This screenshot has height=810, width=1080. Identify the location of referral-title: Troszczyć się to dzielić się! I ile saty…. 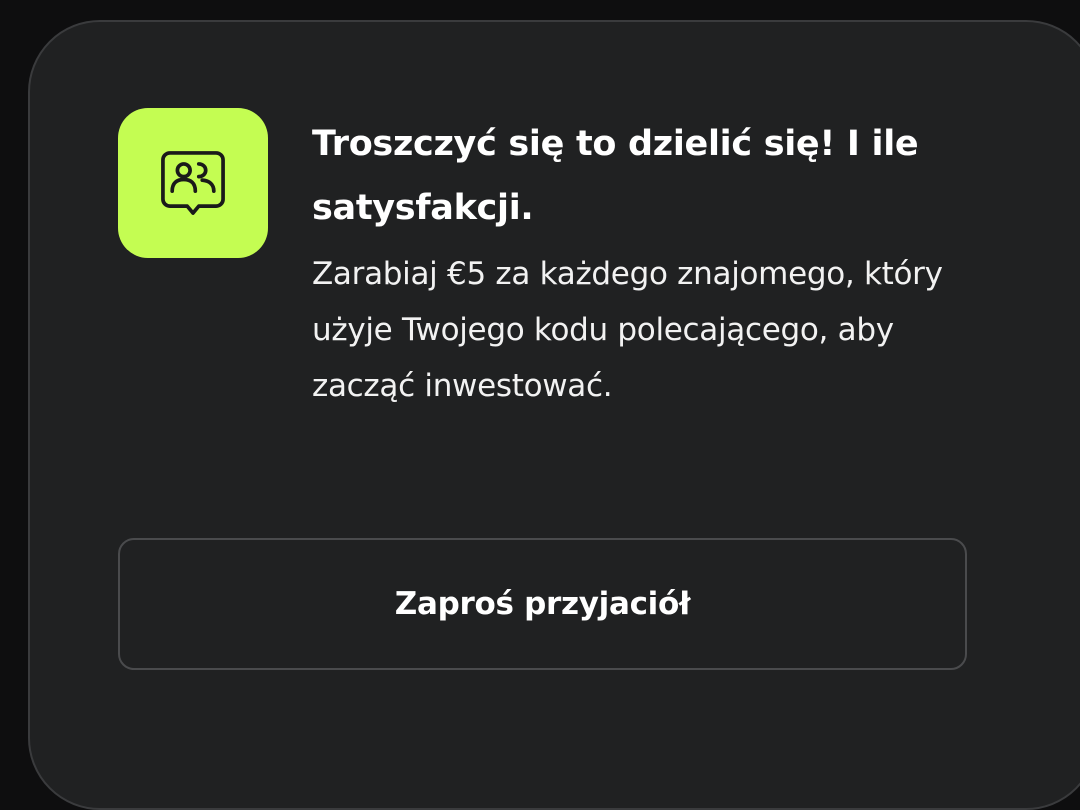
(615, 176).